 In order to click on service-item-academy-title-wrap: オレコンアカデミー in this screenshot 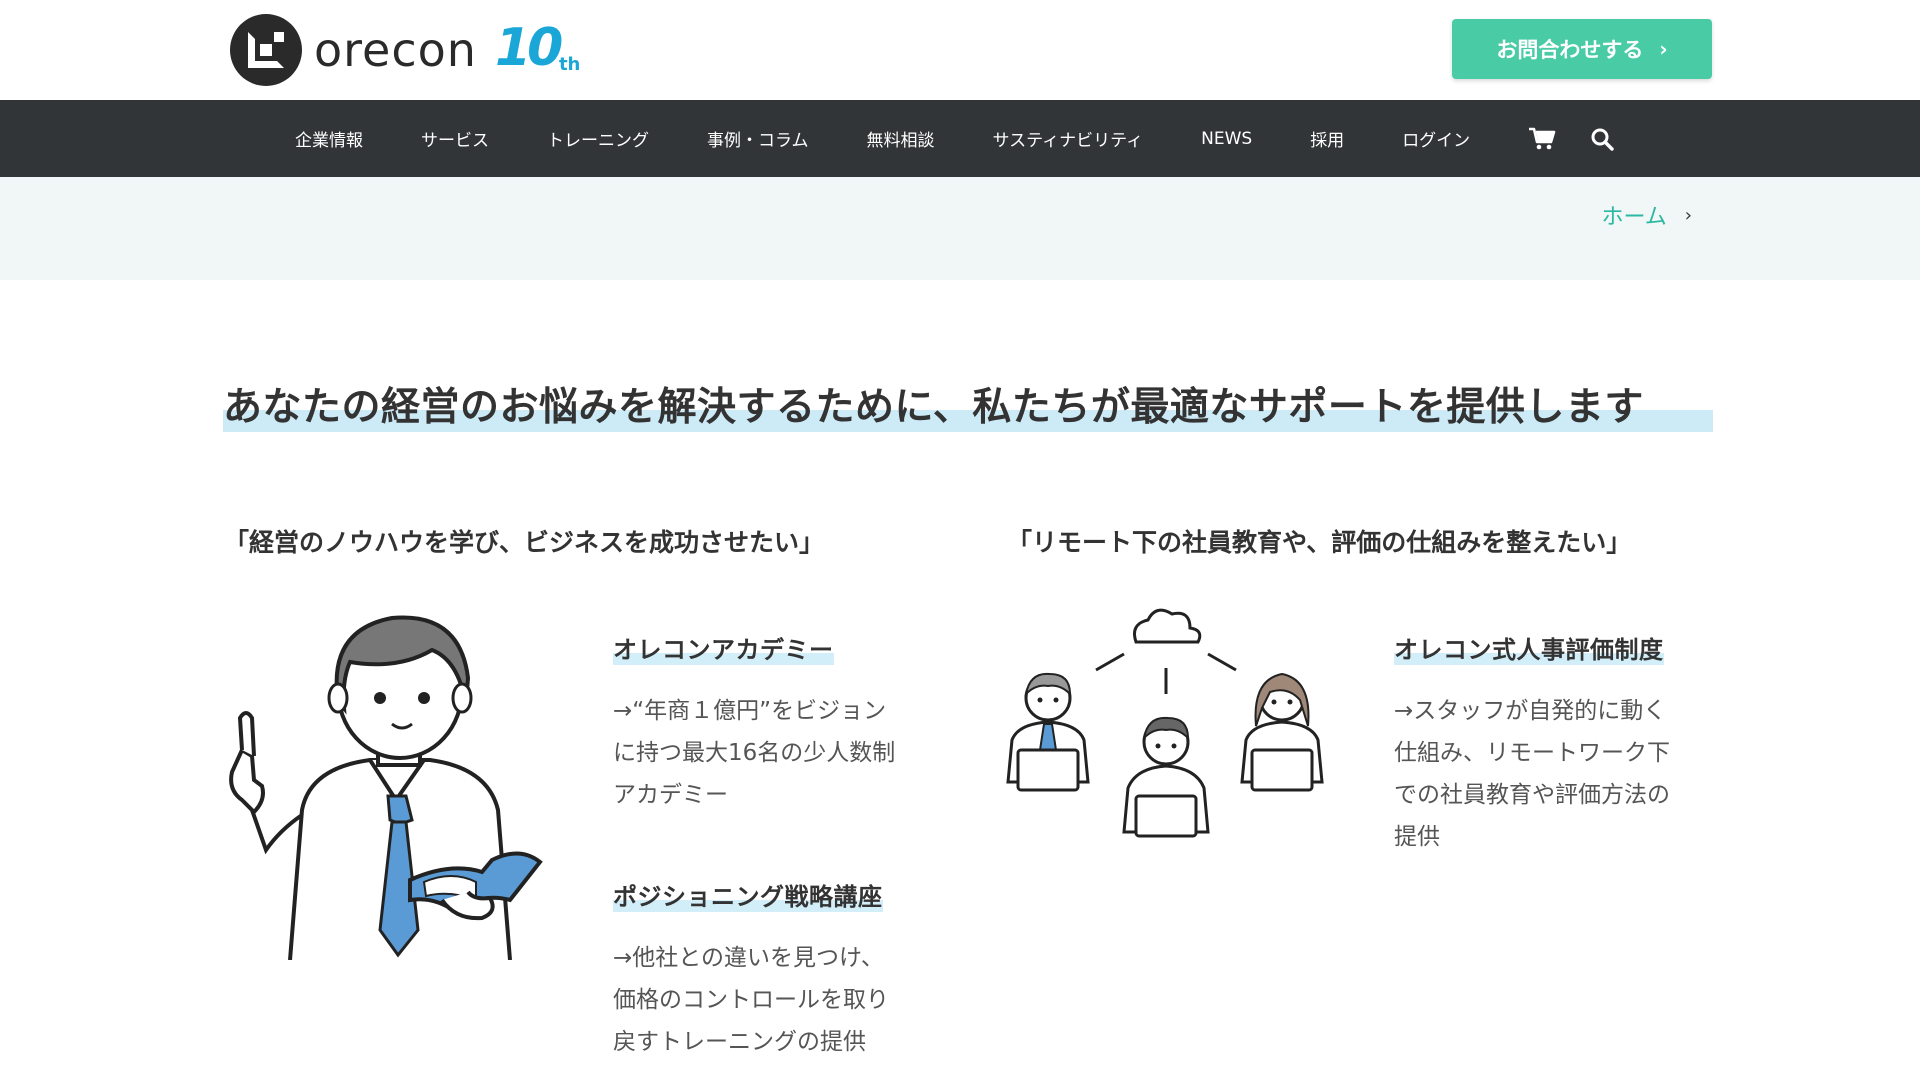, I will do `click(723, 647)`.